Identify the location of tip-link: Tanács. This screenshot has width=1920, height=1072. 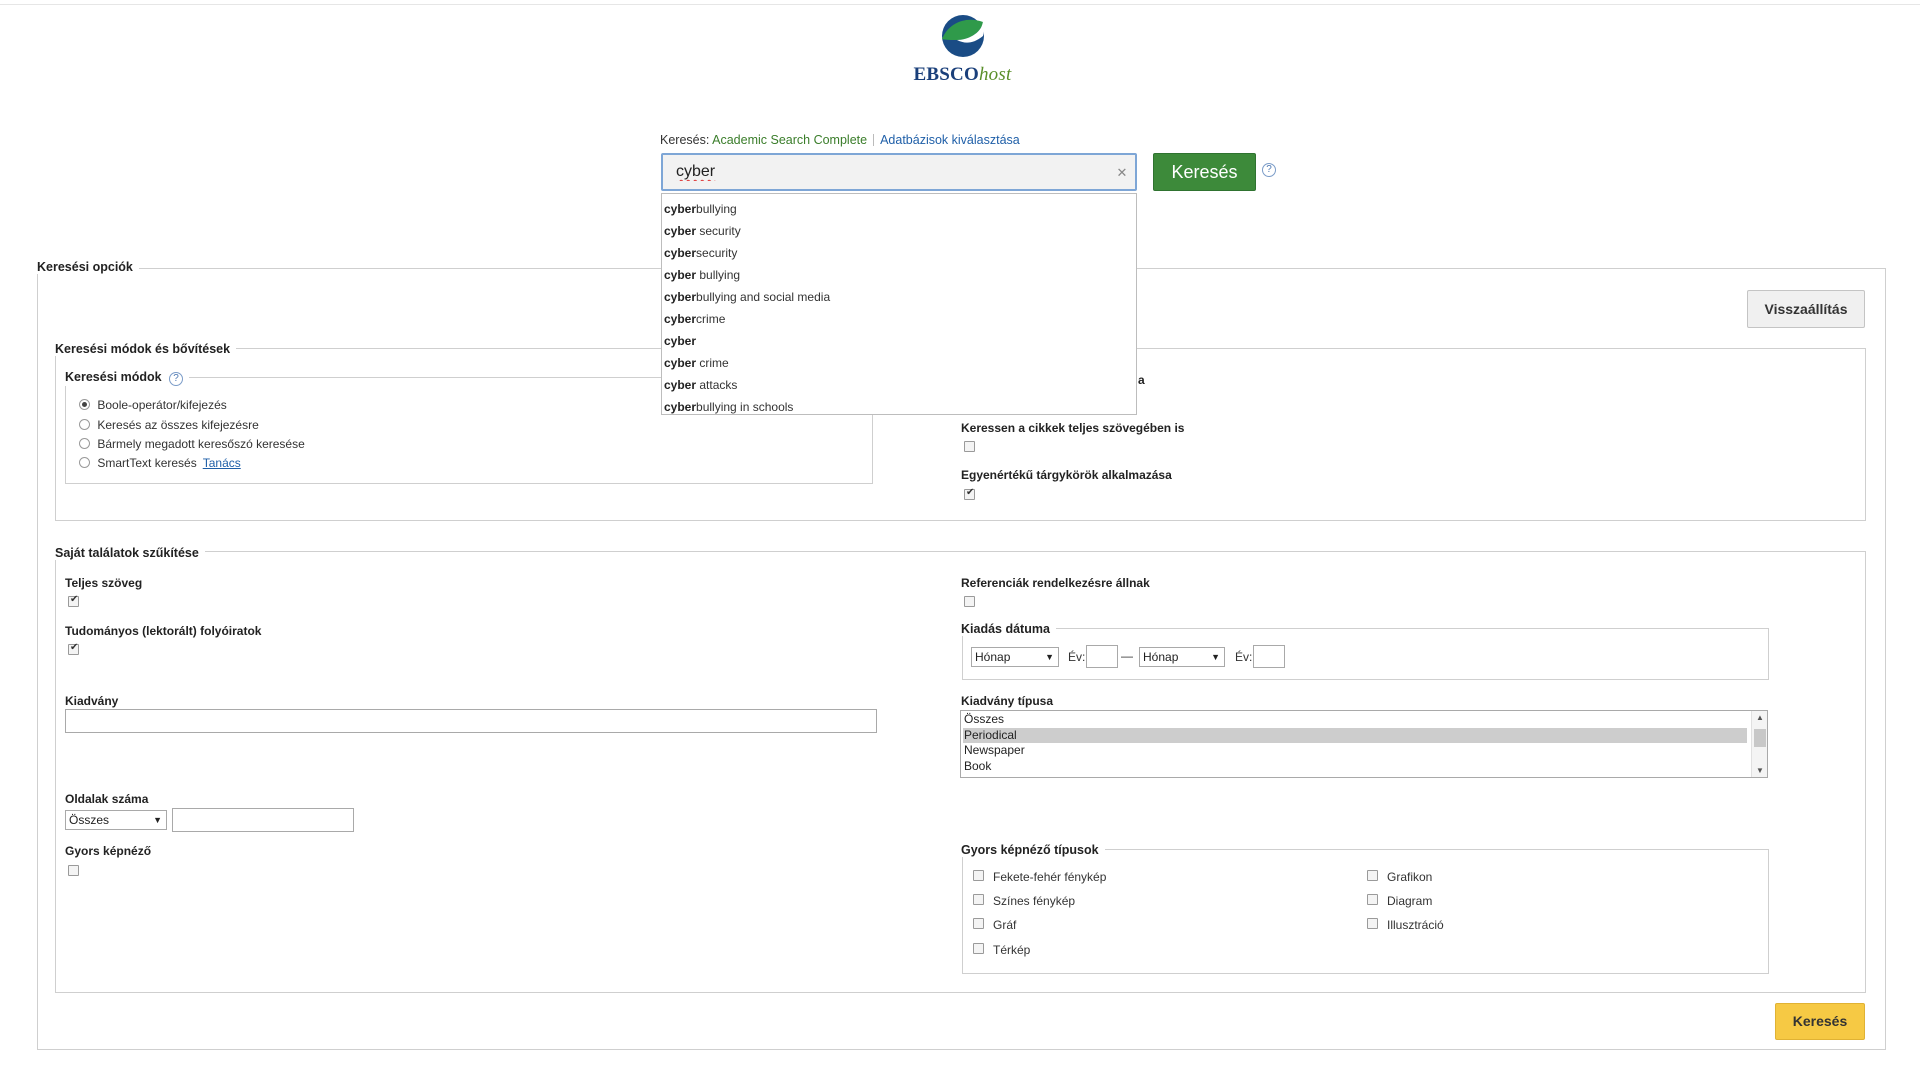
(222, 463).